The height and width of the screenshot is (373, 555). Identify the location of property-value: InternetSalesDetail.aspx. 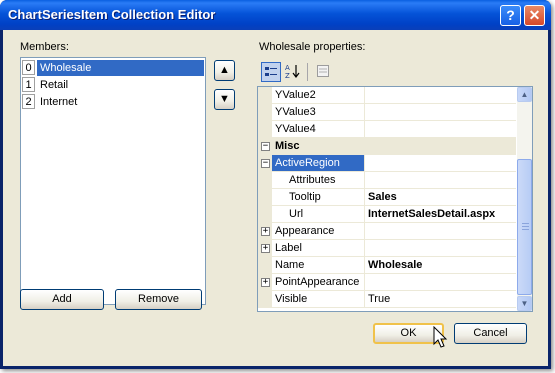
(440, 214).